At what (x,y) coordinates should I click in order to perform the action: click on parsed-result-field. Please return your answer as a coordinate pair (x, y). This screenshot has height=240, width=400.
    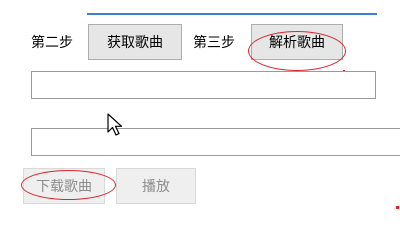
    Looking at the image, I should click on (215, 142).